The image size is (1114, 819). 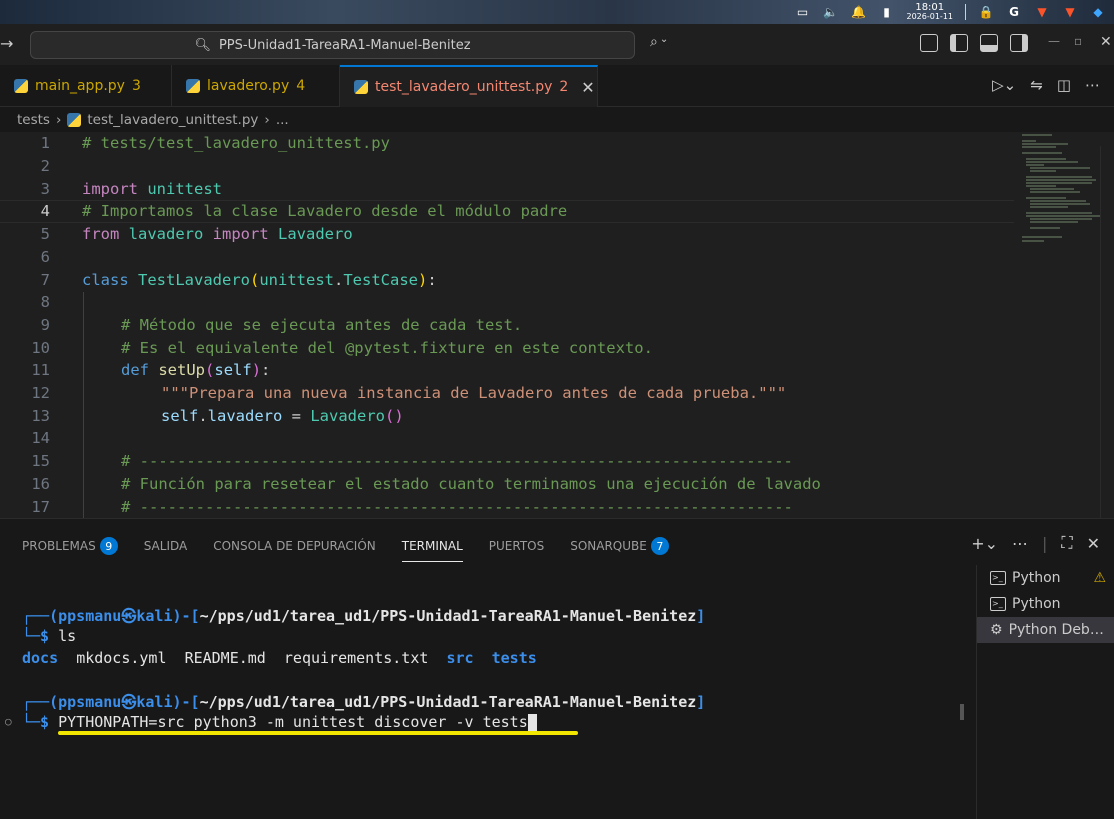 What do you see at coordinates (1036, 85) in the screenshot?
I see `compare-changes-icon: ⇋` at bounding box center [1036, 85].